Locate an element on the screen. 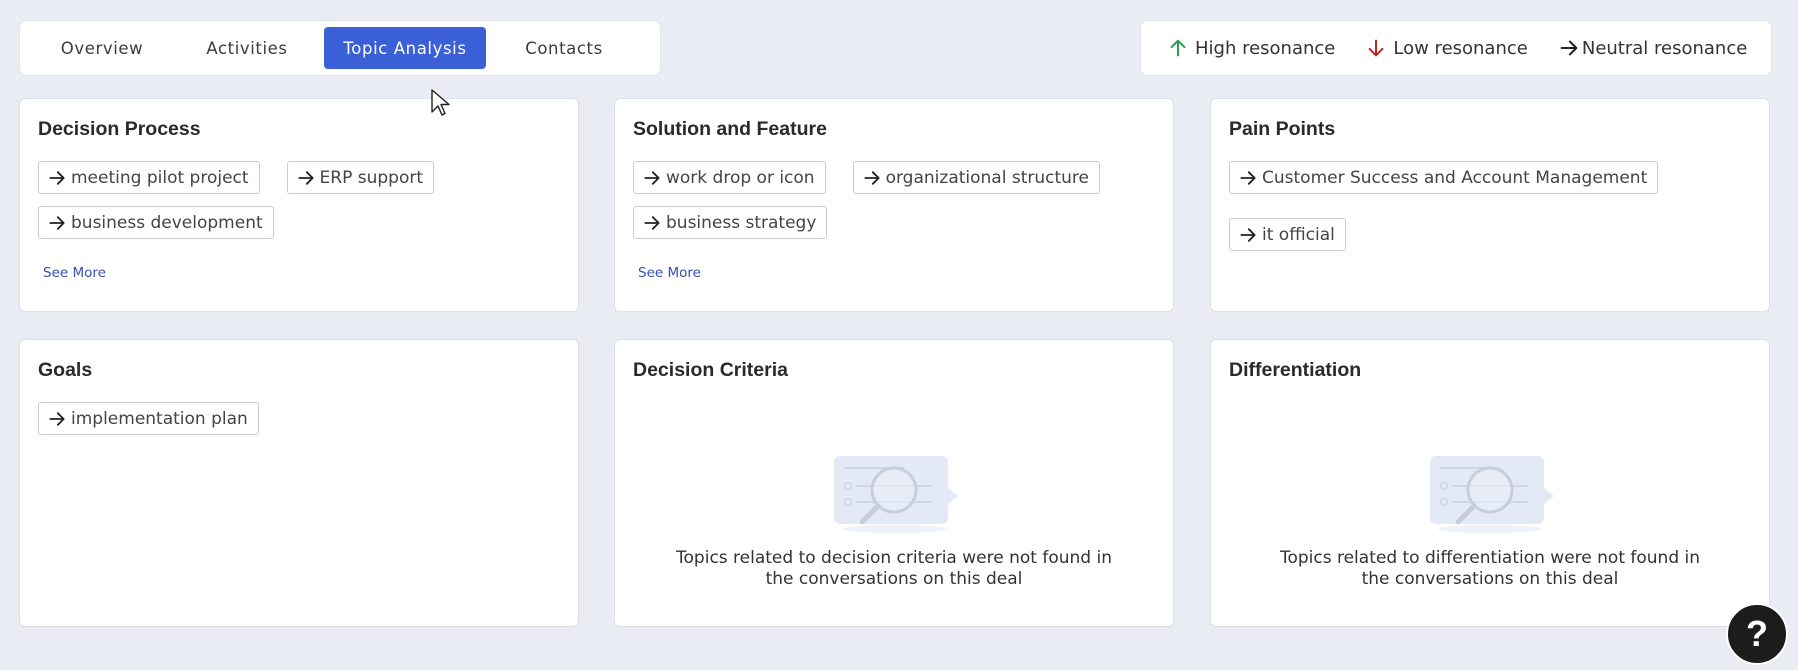 Image resolution: width=1798 pixels, height=670 pixels. topic-chip: implementation plan is located at coordinates (148, 418).